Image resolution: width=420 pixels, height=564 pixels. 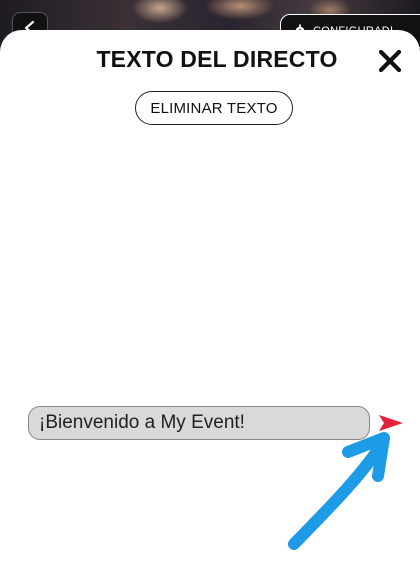 I want to click on clear-text-button: ELIMINAR TEXTO, so click(x=214, y=108).